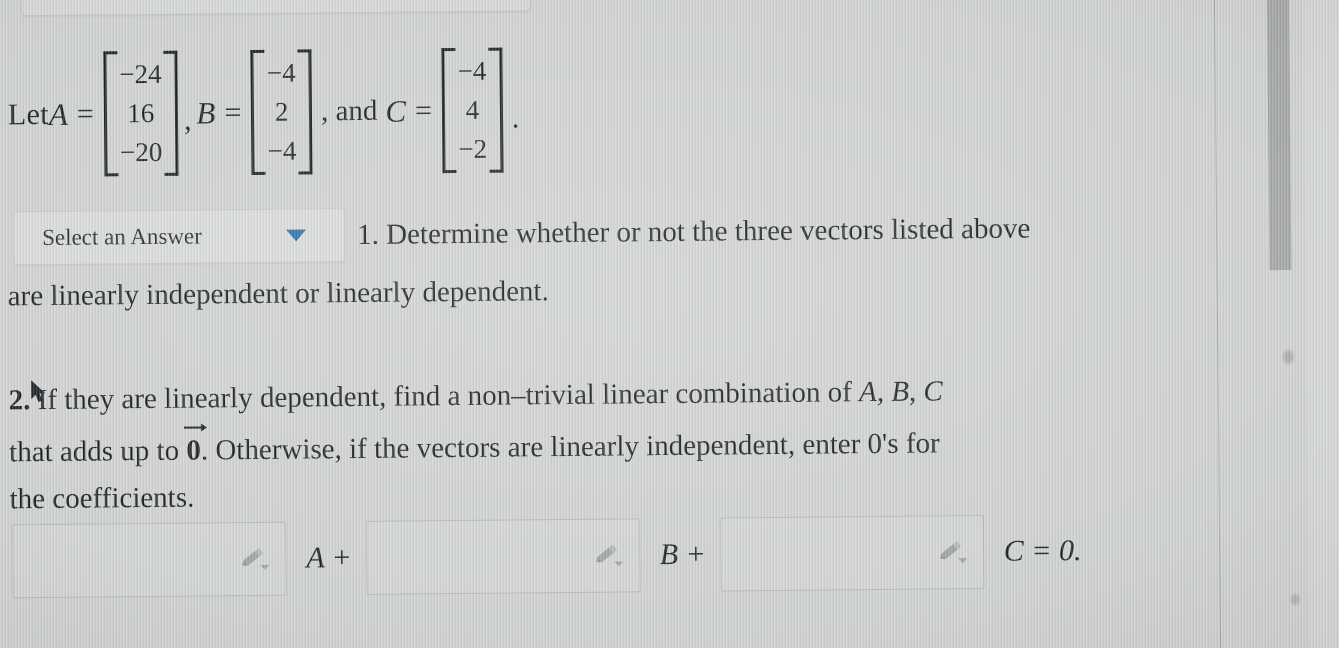 The height and width of the screenshot is (648, 1339). I want to click on matrix-a-row-2: 16, so click(141, 113).